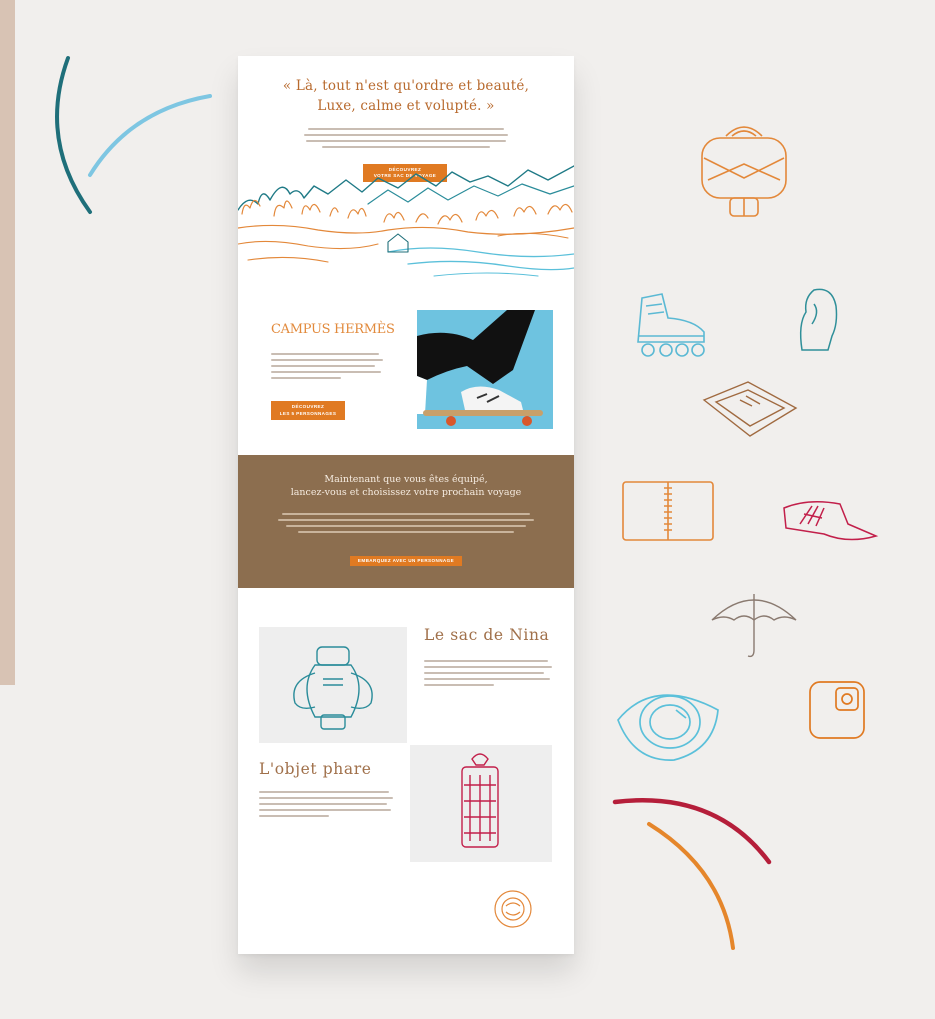 The image size is (935, 1019). I want to click on arc-decoration-bottom-right, so click(692, 874).